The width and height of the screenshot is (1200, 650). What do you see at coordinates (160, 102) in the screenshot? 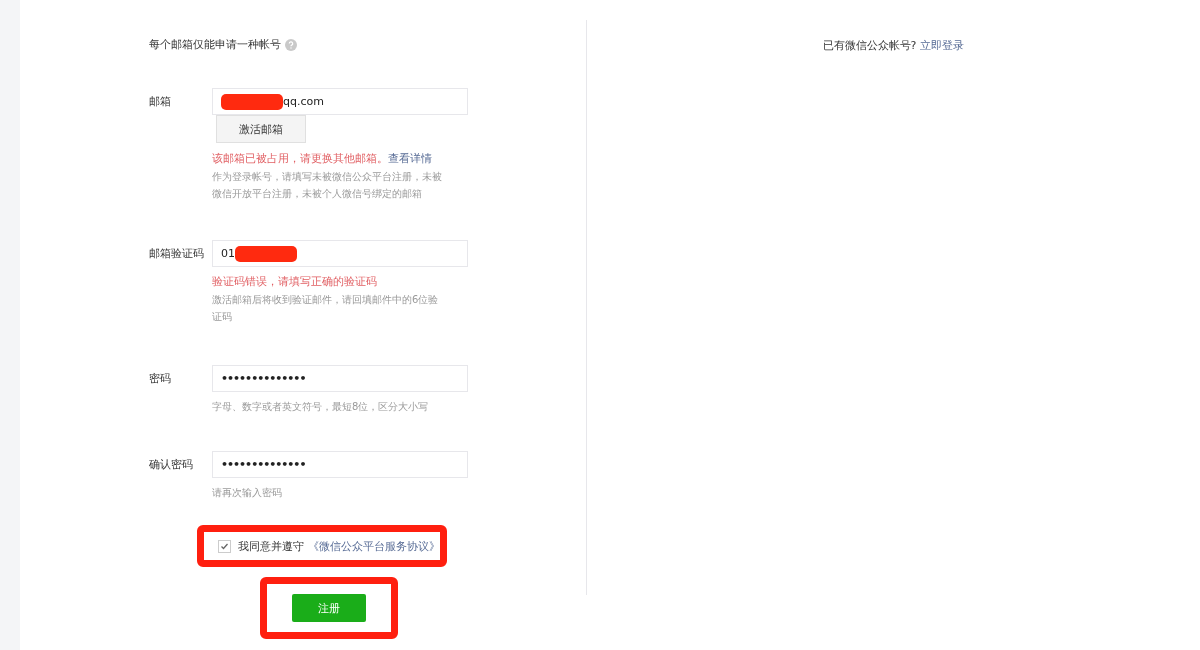
I see `field-label: 邮箱` at bounding box center [160, 102].